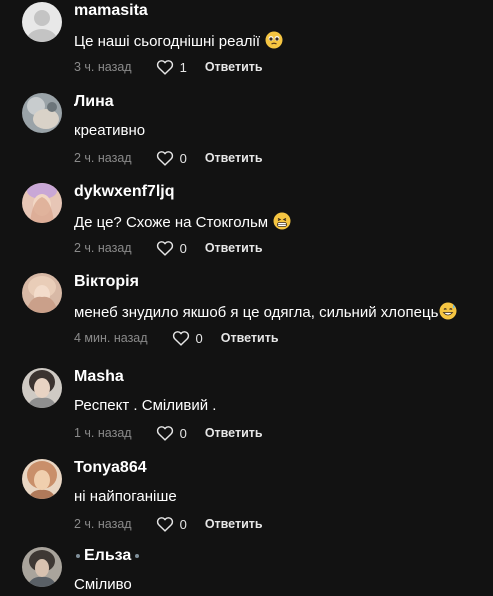 This screenshot has height=596, width=493. What do you see at coordinates (111, 338) in the screenshot?
I see `timestamp: 4 мин. назад` at bounding box center [111, 338].